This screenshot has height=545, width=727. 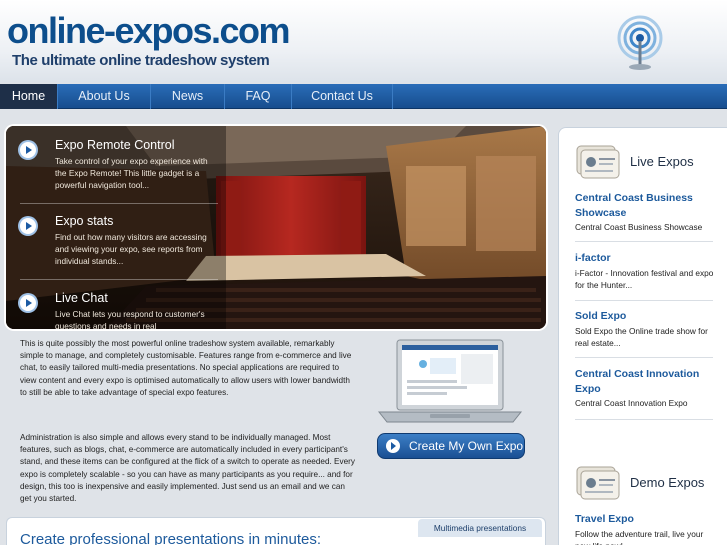 I want to click on nav-about-us: About Us, so click(x=104, y=96).